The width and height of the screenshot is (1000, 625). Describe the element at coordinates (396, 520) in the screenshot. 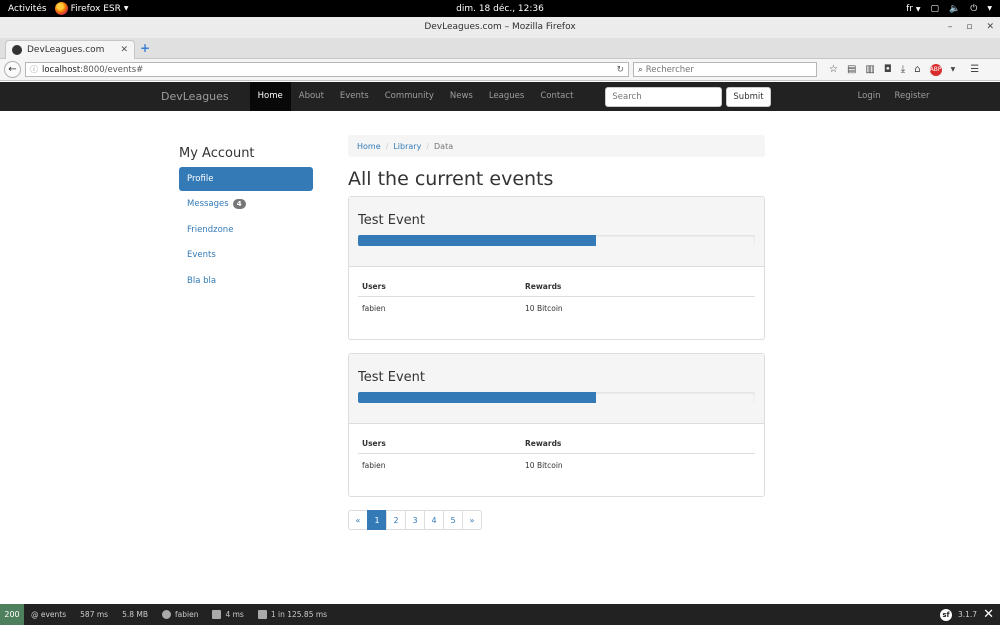

I see `page-2: 2` at that location.